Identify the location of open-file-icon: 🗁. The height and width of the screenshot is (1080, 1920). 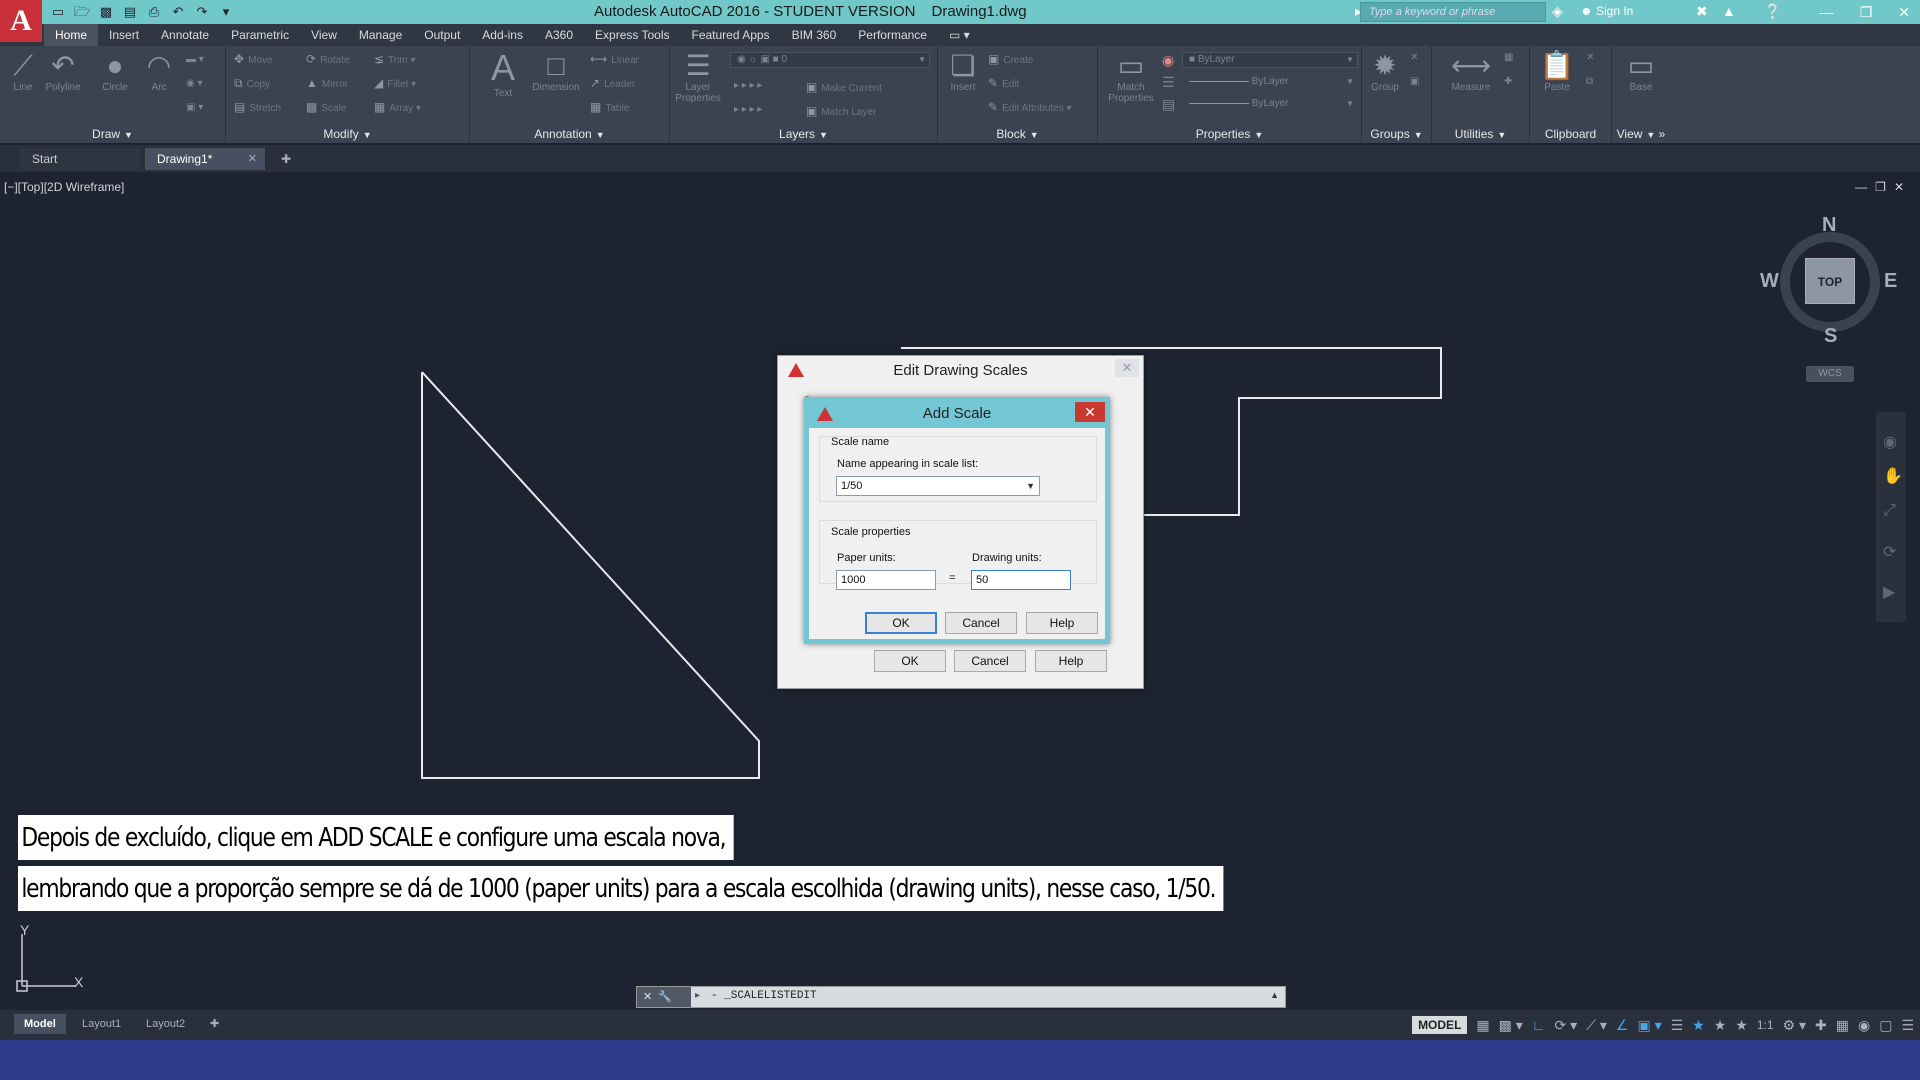
(82, 12).